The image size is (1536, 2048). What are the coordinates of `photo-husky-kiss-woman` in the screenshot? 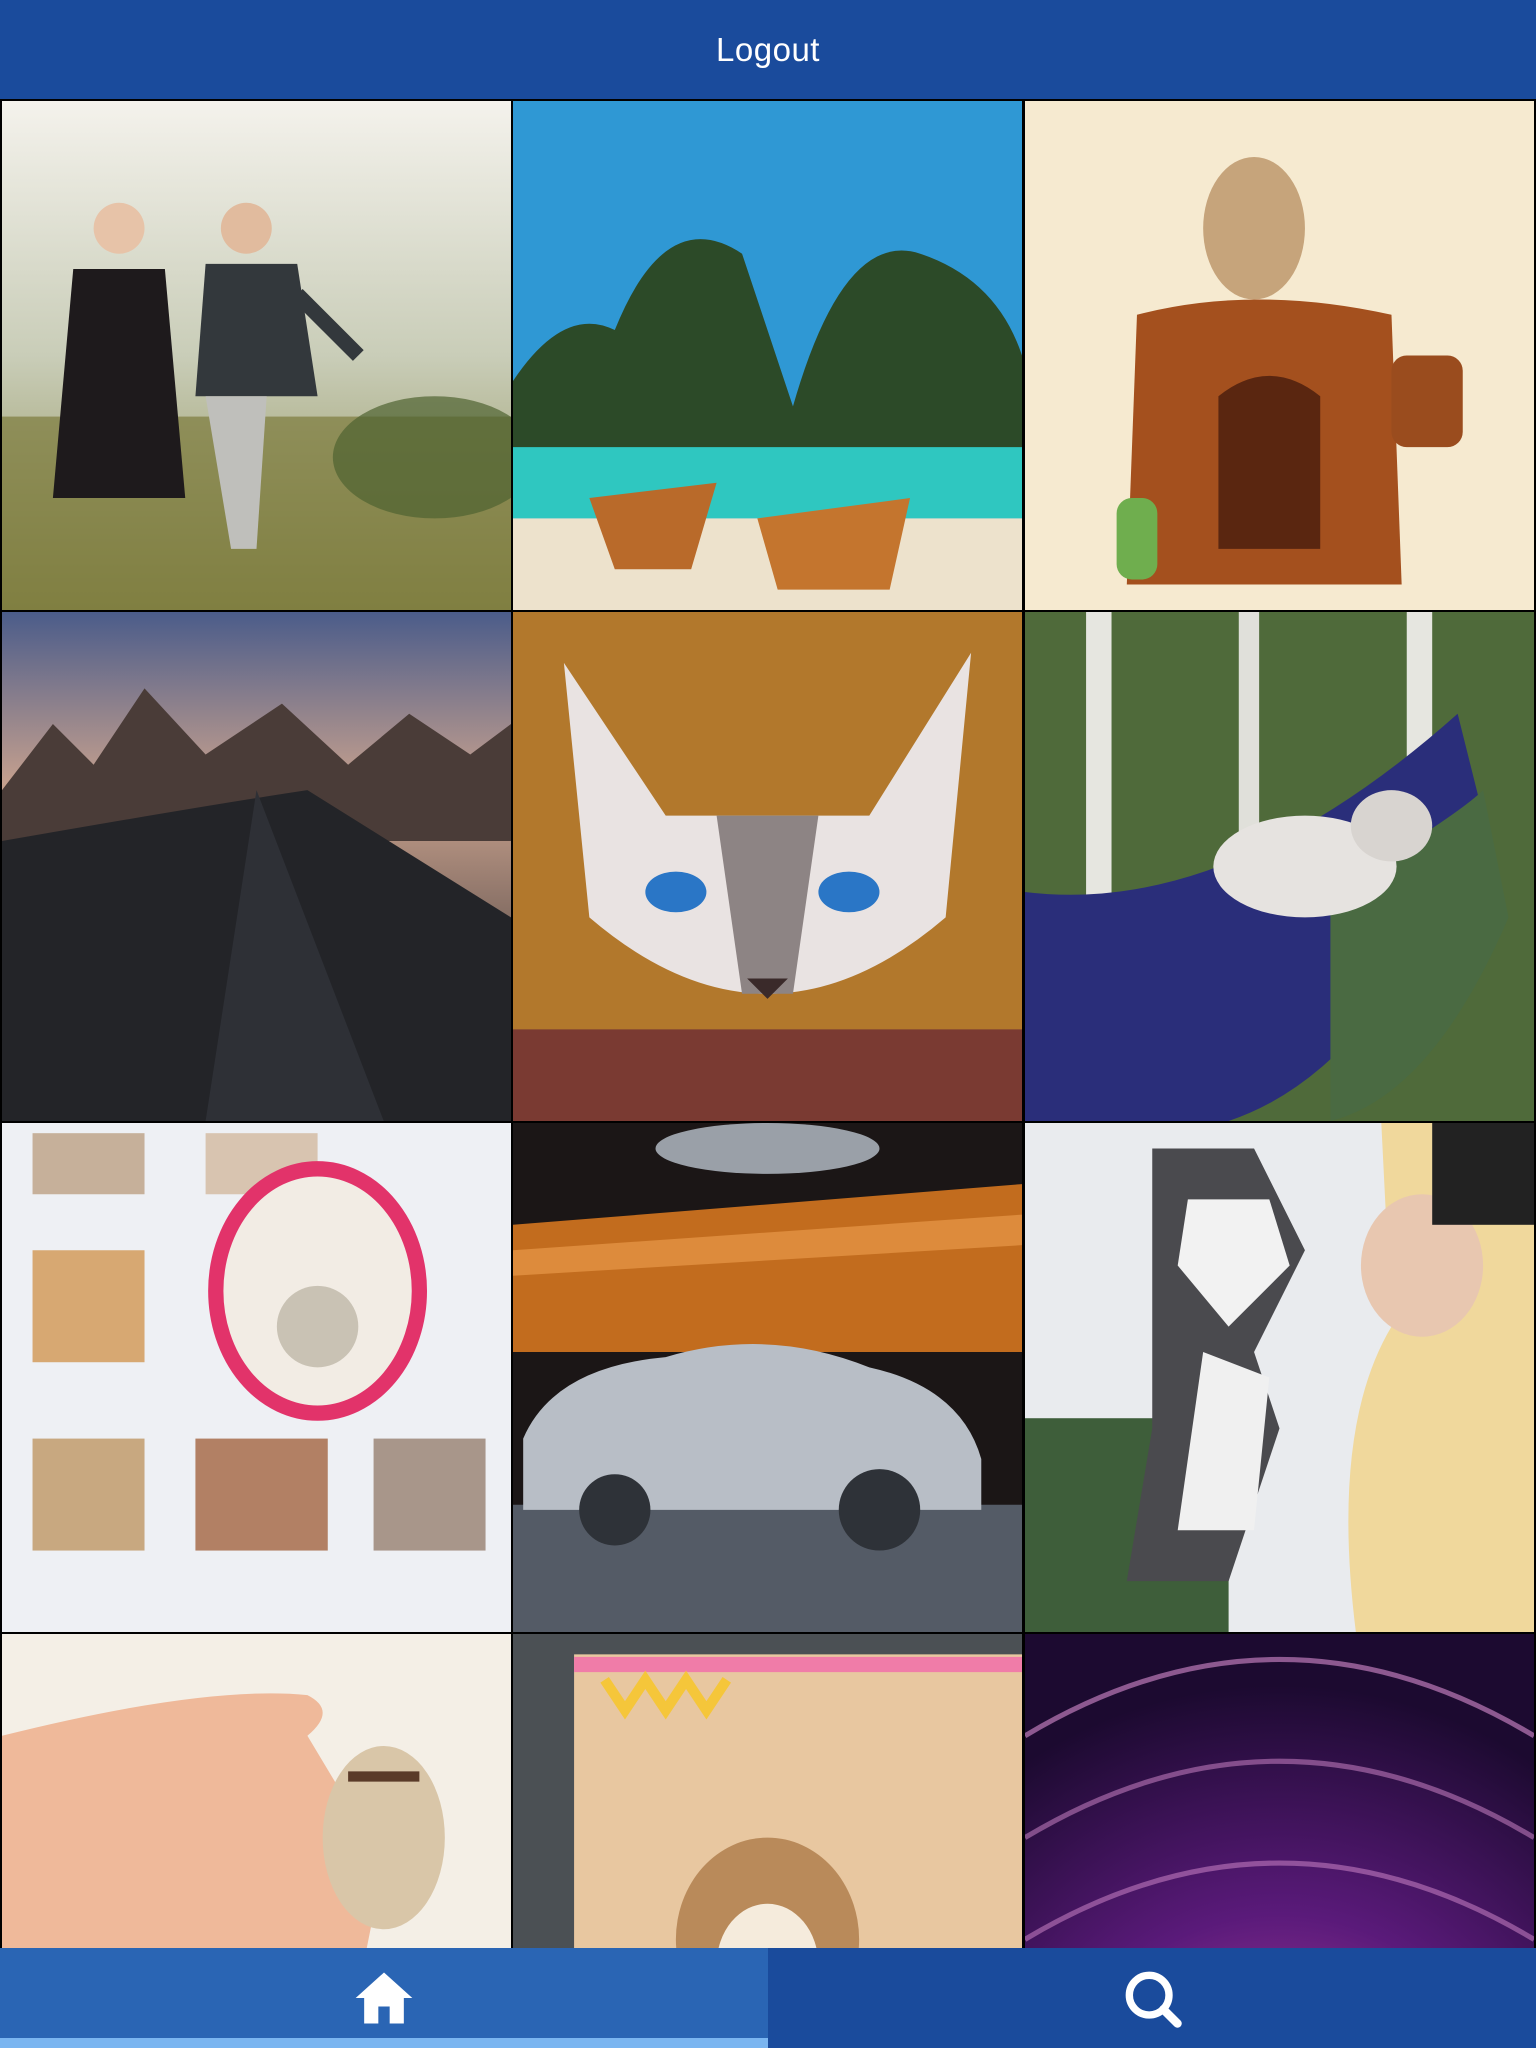 It's located at (1279, 1377).